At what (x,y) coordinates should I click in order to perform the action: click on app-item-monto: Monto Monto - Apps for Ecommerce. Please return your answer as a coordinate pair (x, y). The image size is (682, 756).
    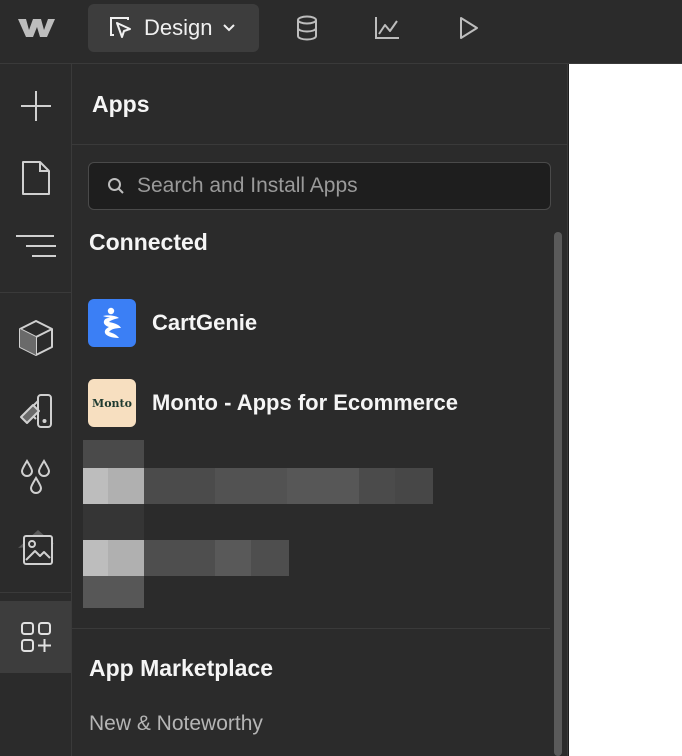
    Looking at the image, I should click on (318, 403).